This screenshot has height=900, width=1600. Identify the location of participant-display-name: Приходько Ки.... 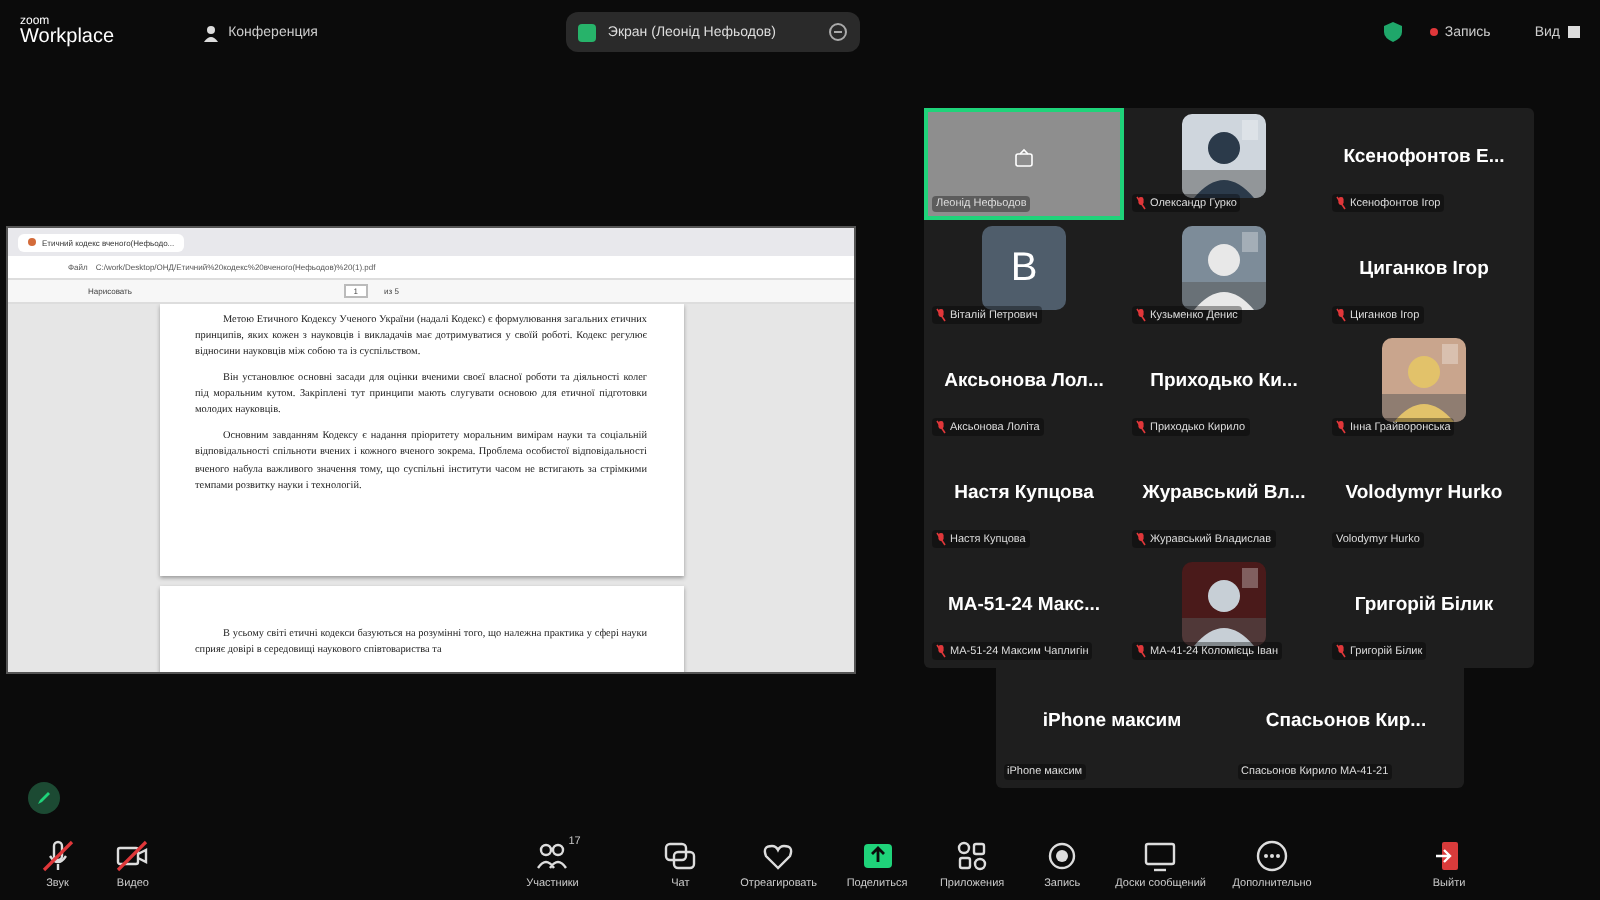
(1224, 380).